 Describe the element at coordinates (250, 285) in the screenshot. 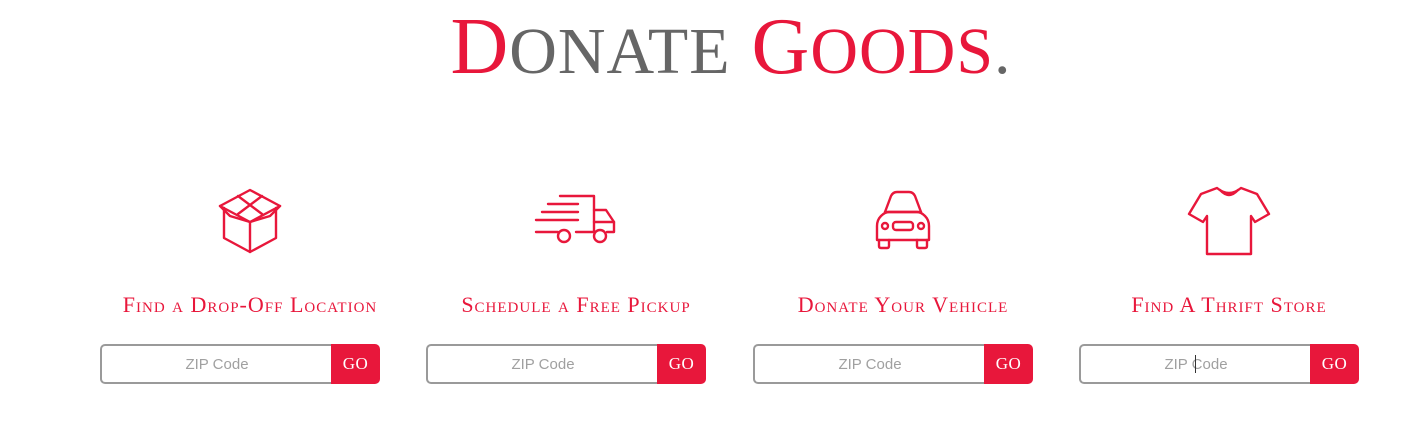

I see `card-drop-off: Find a Drop-Off Location GO` at that location.